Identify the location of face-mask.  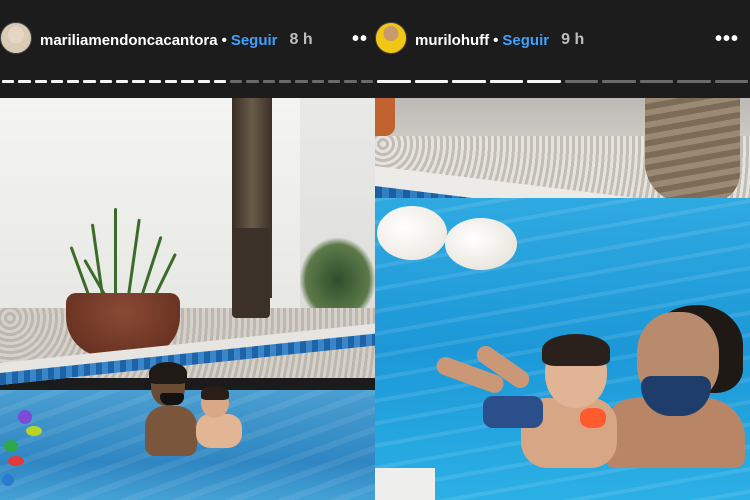
(172, 399).